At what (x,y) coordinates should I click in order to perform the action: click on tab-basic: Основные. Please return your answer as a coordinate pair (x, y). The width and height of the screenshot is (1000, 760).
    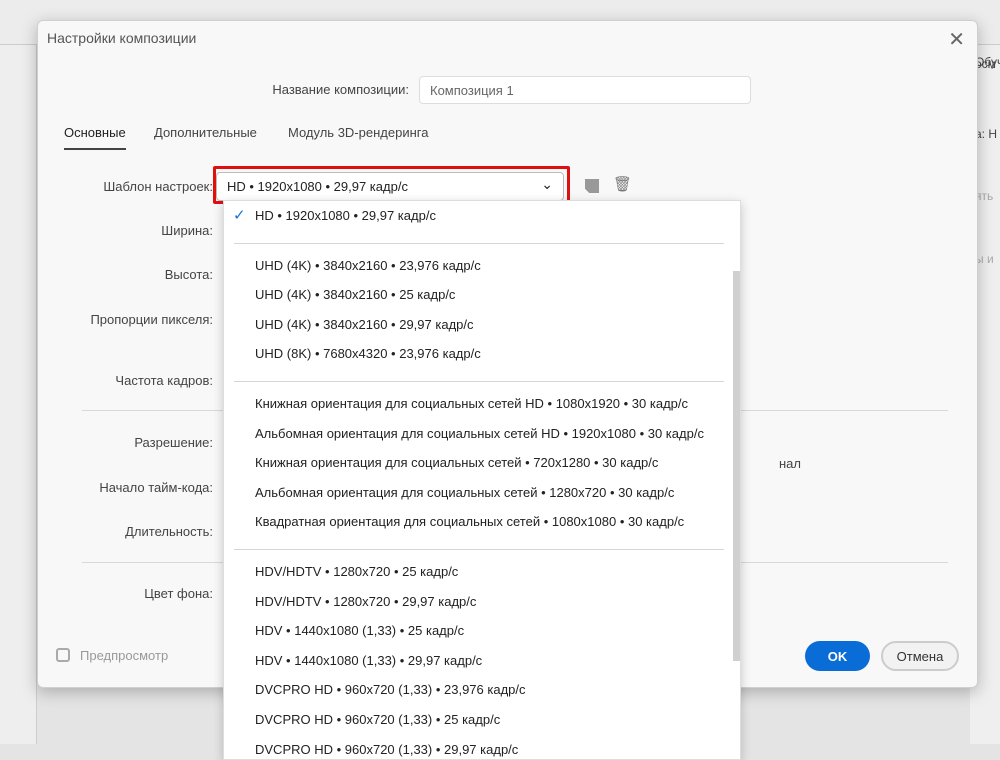
    Looking at the image, I should click on (95, 137).